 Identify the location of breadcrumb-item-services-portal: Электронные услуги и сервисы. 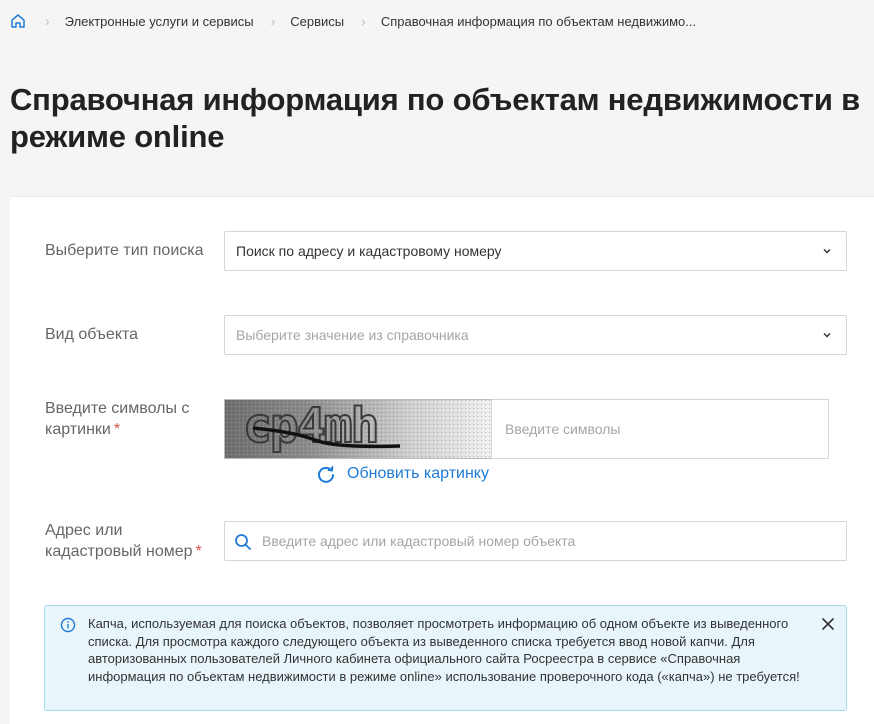
(159, 21).